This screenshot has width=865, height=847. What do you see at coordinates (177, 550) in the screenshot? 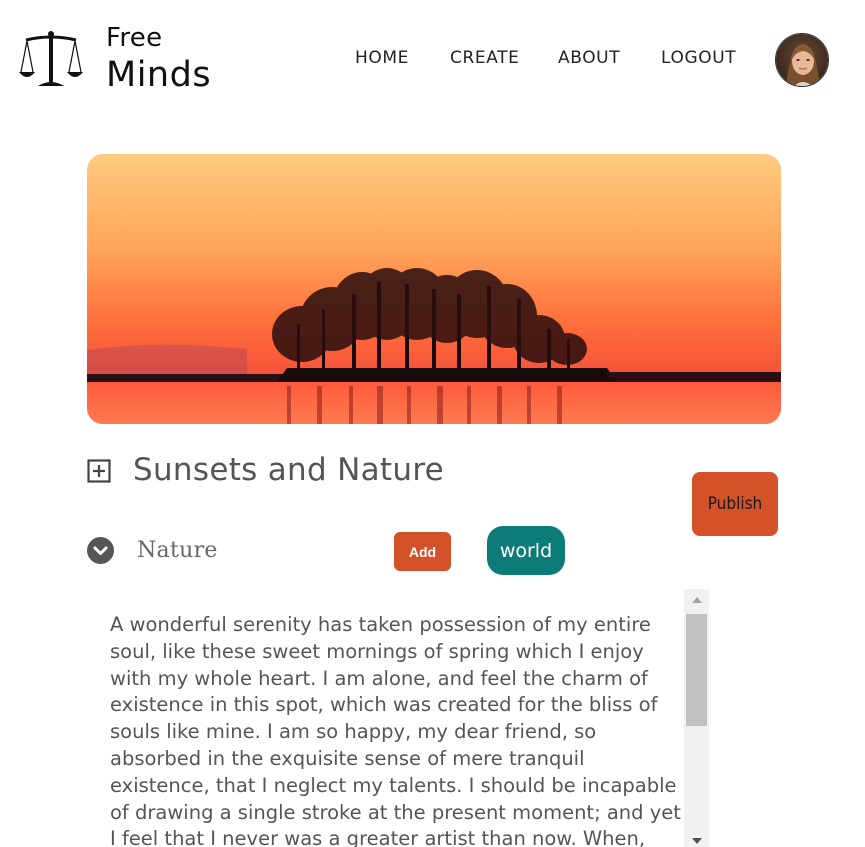
I see `category-select: Nature` at bounding box center [177, 550].